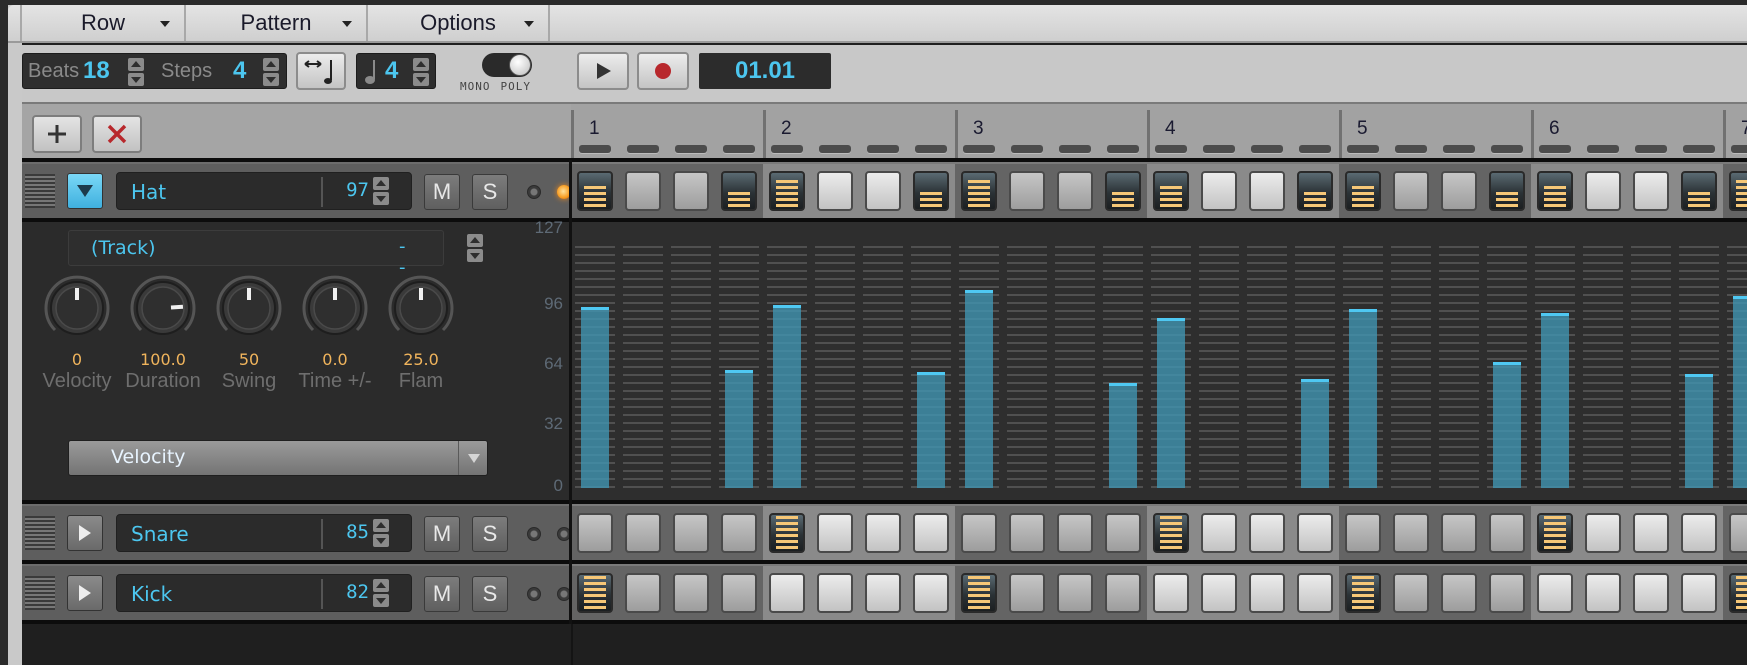  What do you see at coordinates (351, 532) in the screenshot?
I see `track-volume: 85` at bounding box center [351, 532].